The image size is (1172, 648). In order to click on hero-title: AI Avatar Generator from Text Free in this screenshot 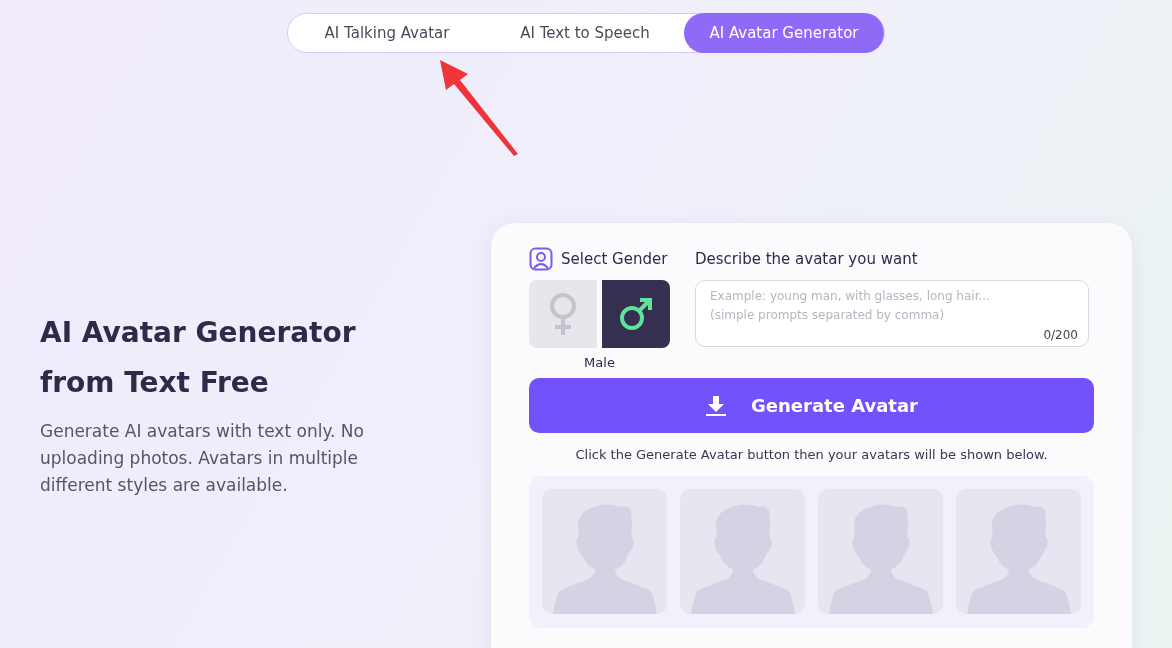, I will do `click(198, 358)`.